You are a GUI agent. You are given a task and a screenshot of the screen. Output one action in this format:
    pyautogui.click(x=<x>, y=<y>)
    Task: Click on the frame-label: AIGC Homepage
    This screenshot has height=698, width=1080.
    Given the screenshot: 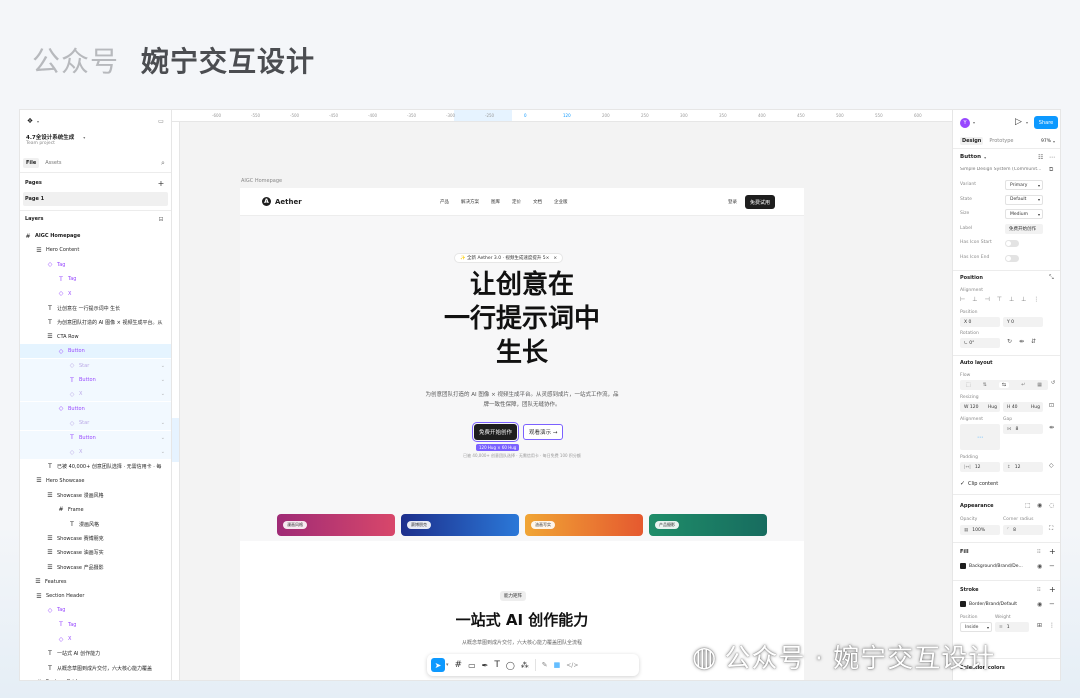 What is the action you would take?
    pyautogui.click(x=261, y=181)
    